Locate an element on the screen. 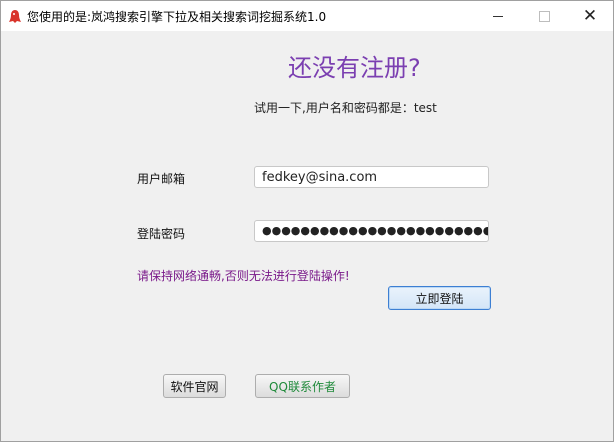 Image resolution: width=614 pixels, height=442 pixels. app-icon is located at coordinates (15, 16).